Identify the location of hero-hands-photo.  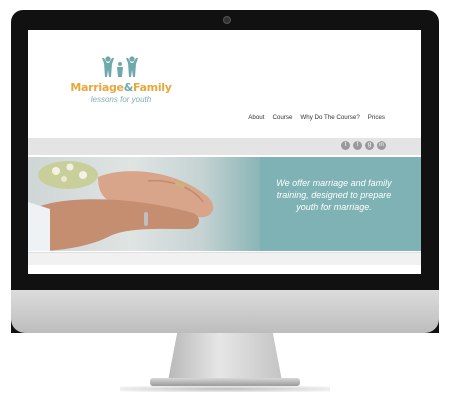
(144, 204).